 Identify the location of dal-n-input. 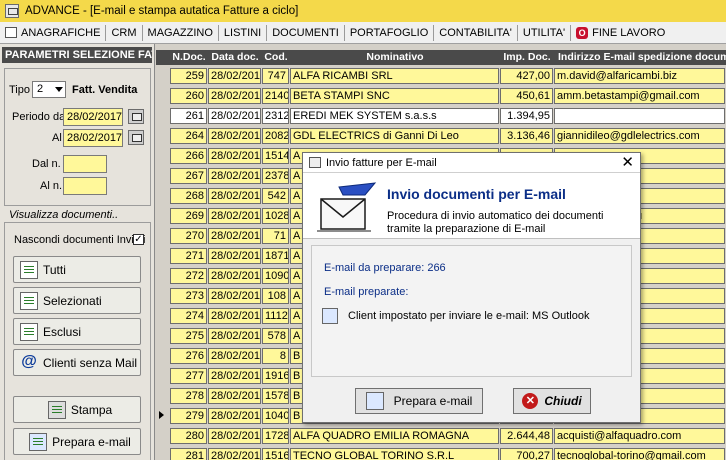
(85, 164).